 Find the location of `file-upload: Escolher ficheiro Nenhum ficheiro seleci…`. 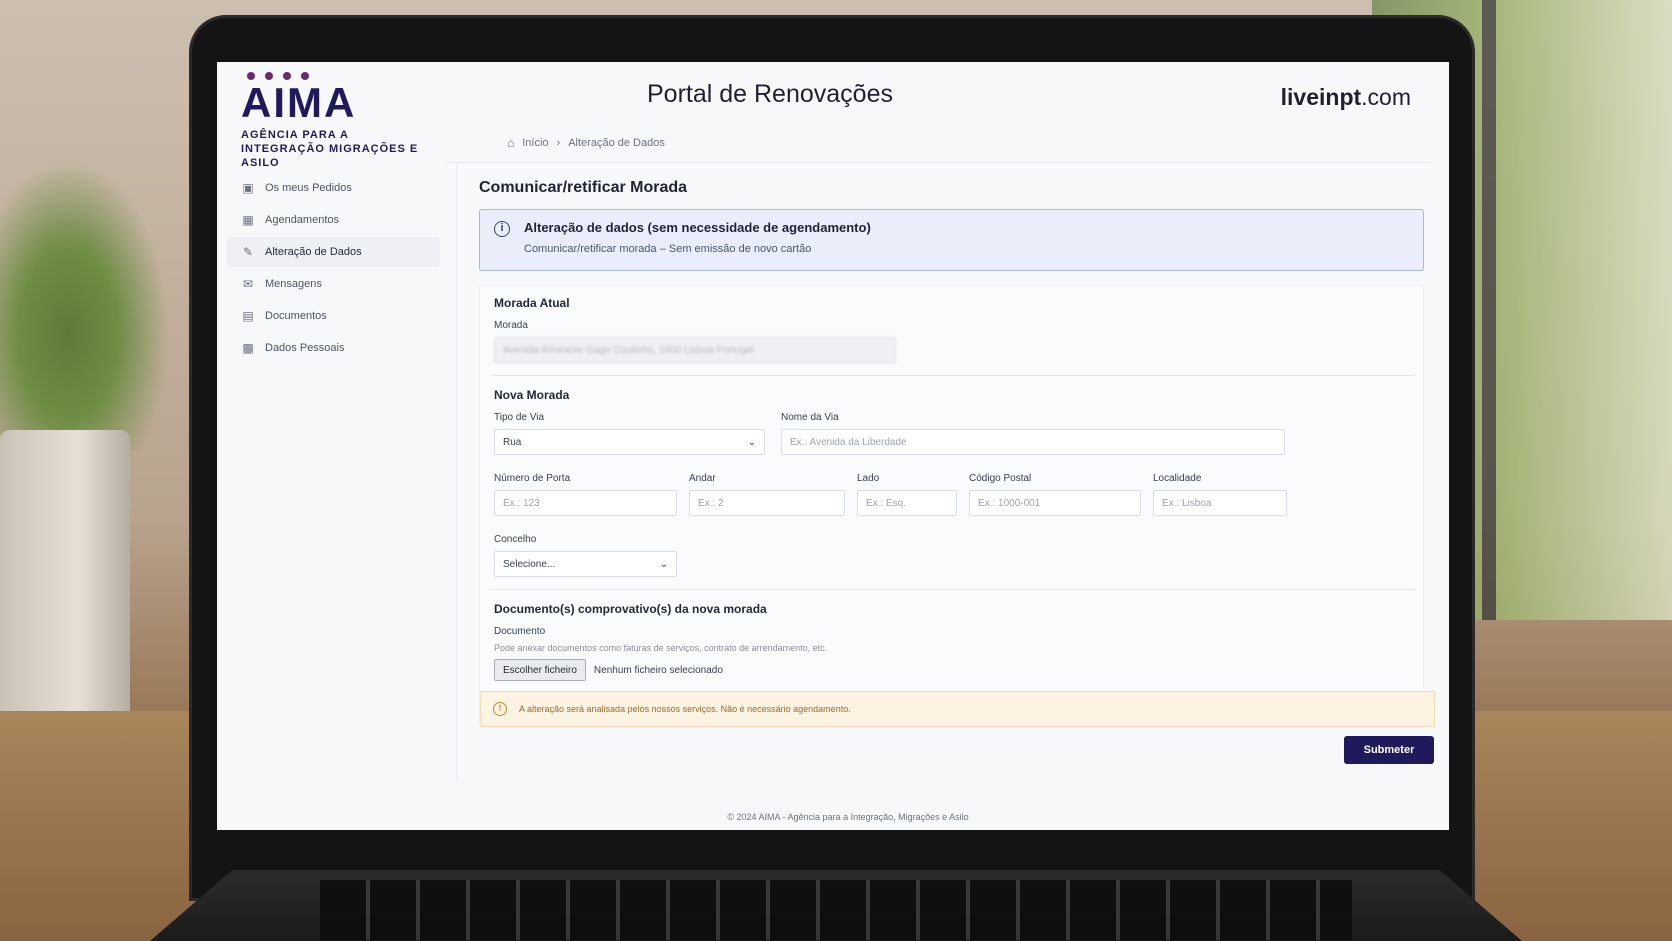

file-upload: Escolher ficheiro Nenhum ficheiro seleci… is located at coordinates (951, 675).